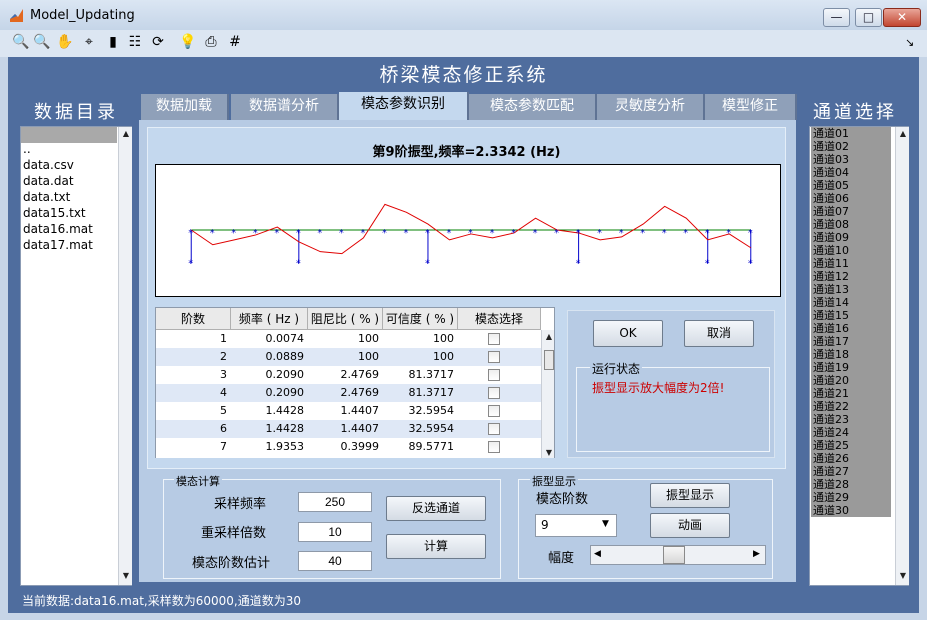  What do you see at coordinates (851, 263) in the screenshot?
I see `channel-list-item: 通道11` at bounding box center [851, 263].